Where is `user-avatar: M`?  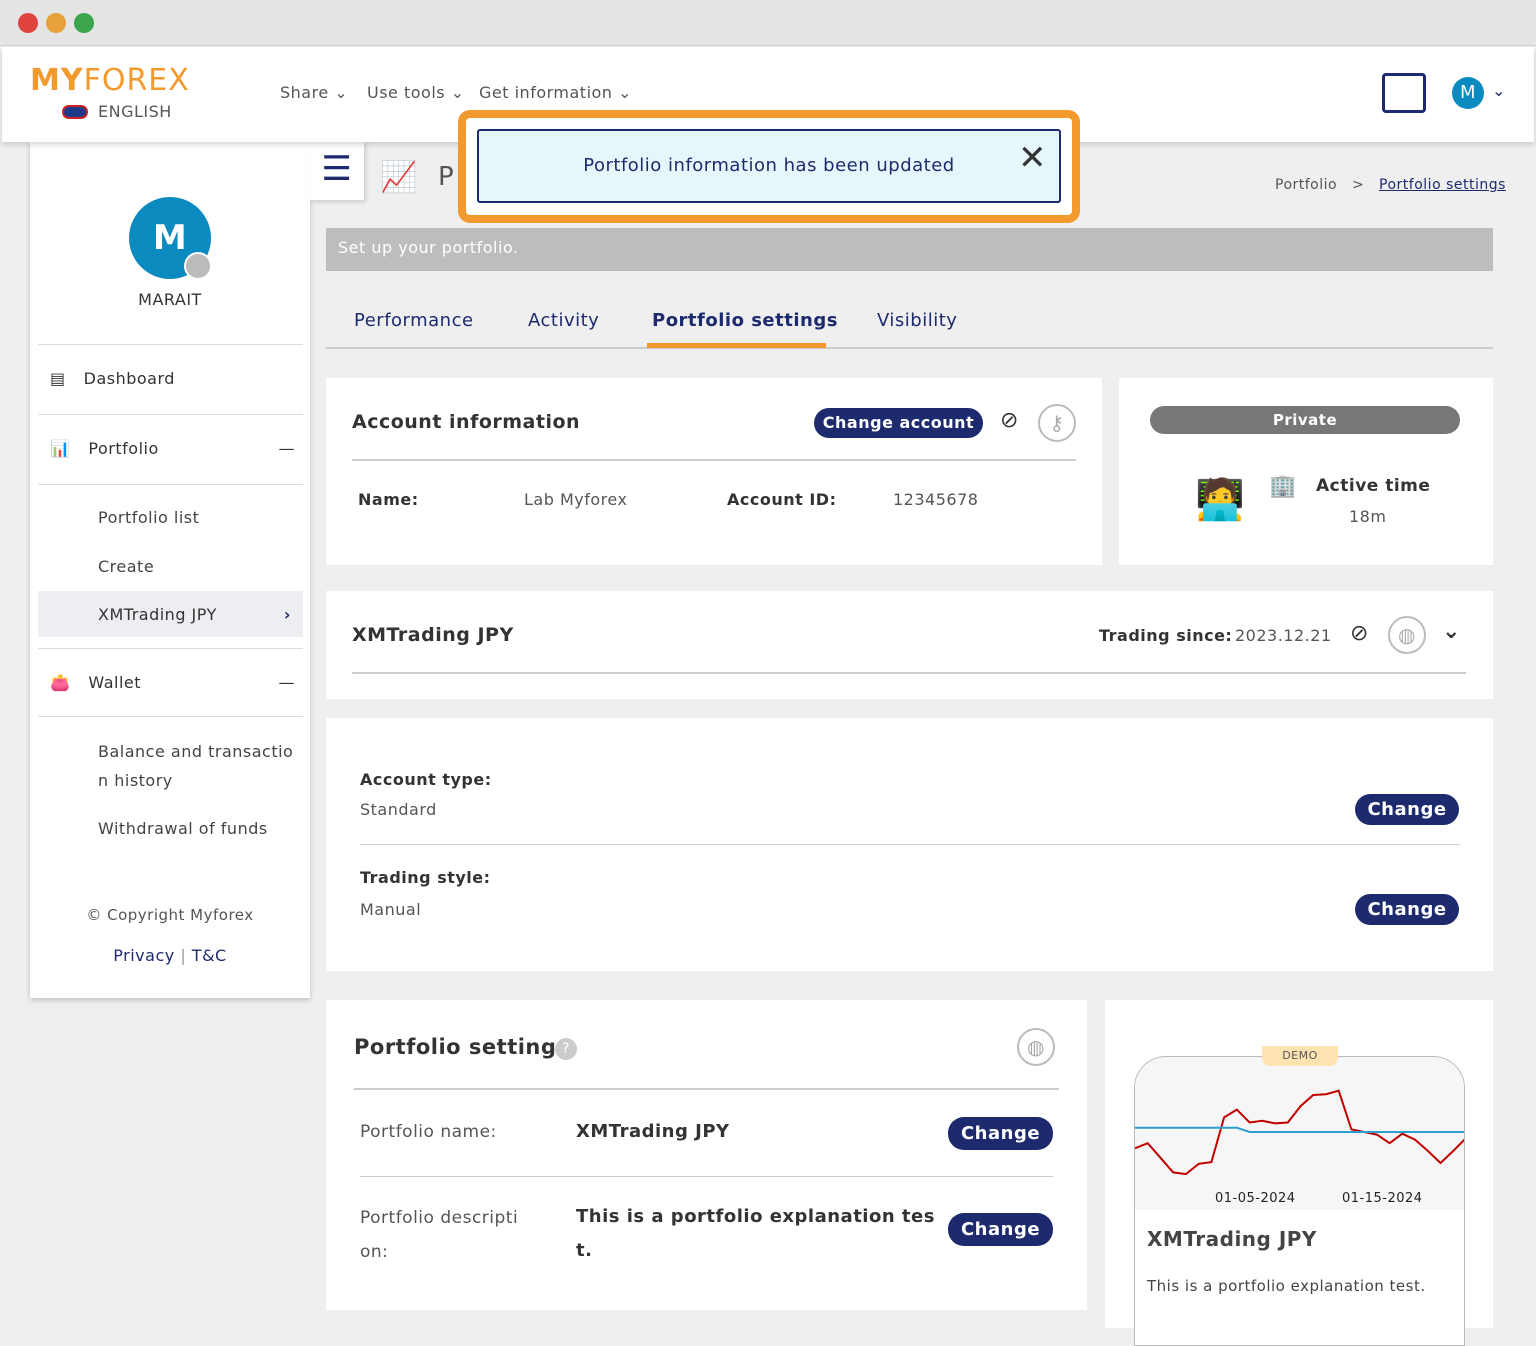
user-avatar: M is located at coordinates (1468, 93).